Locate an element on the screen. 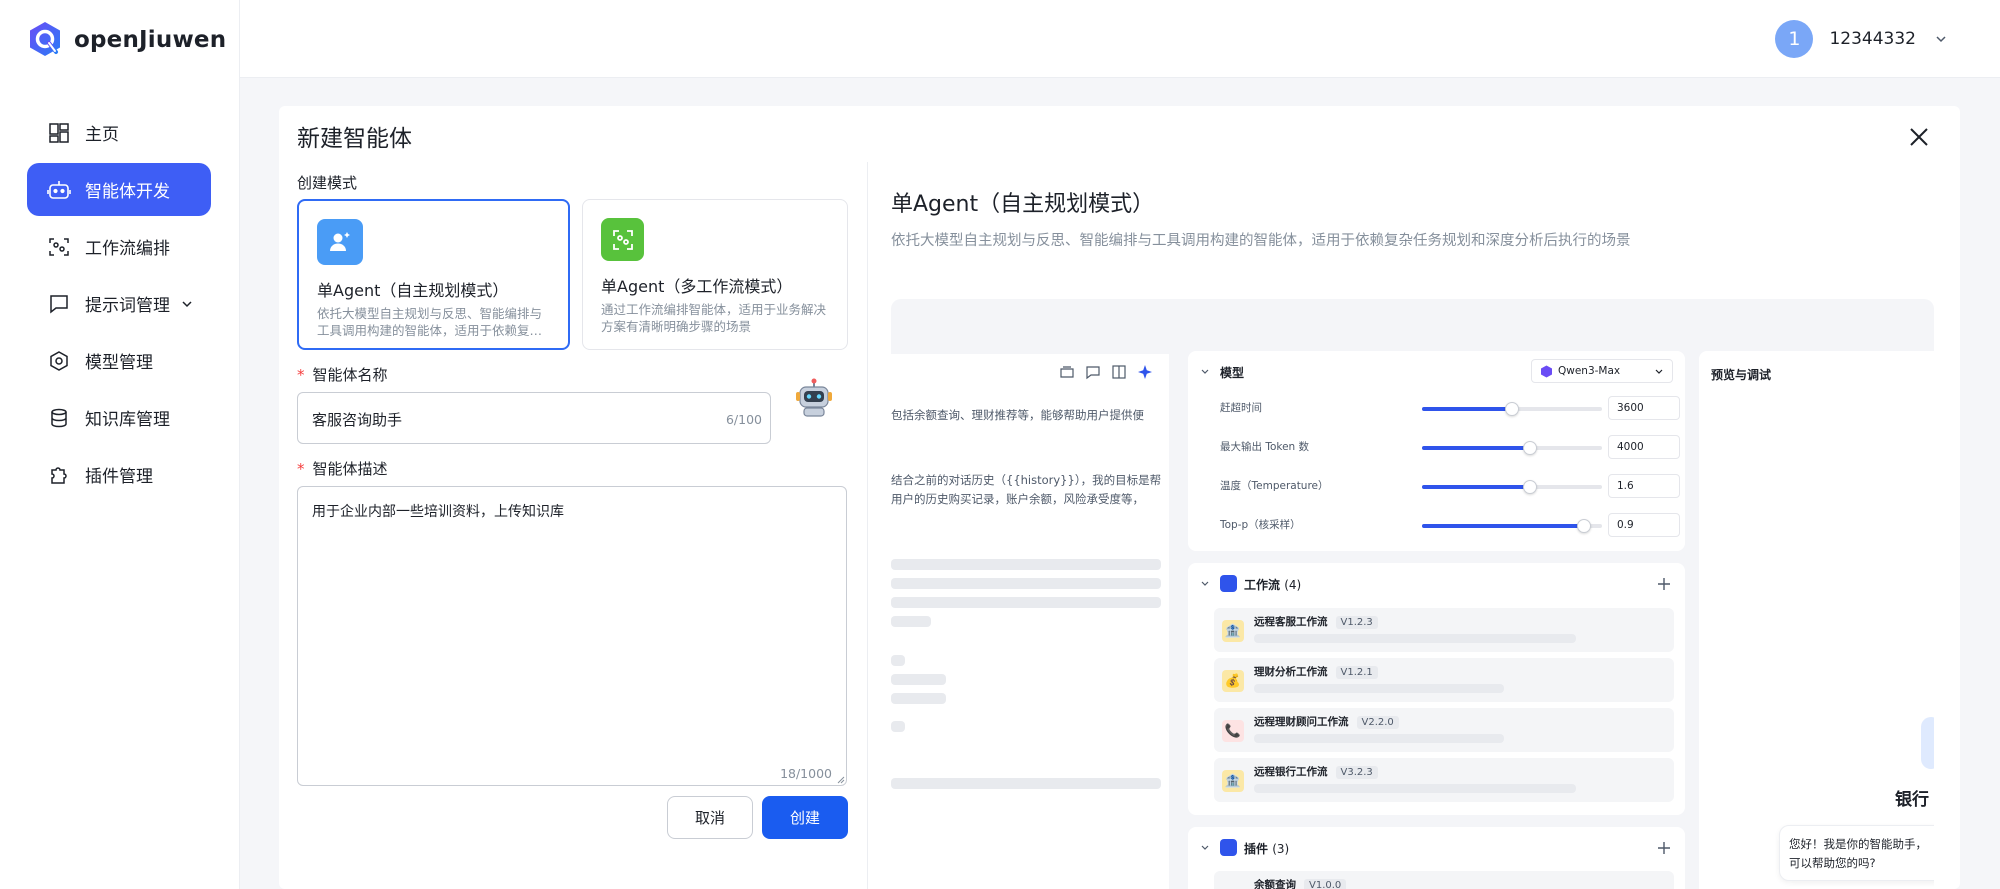 The width and height of the screenshot is (2000, 889). agent-desc-textarea: 用于企业内部一些培训资料，上传知识库 18/1000 is located at coordinates (572, 636).